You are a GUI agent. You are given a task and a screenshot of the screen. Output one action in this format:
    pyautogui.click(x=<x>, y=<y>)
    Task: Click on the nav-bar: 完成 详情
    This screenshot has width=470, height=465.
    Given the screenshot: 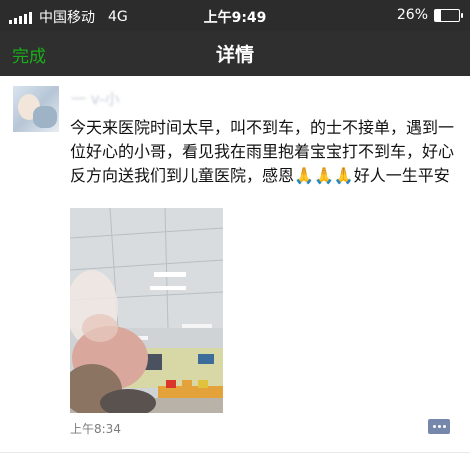 What is the action you would take?
    pyautogui.click(x=235, y=53)
    